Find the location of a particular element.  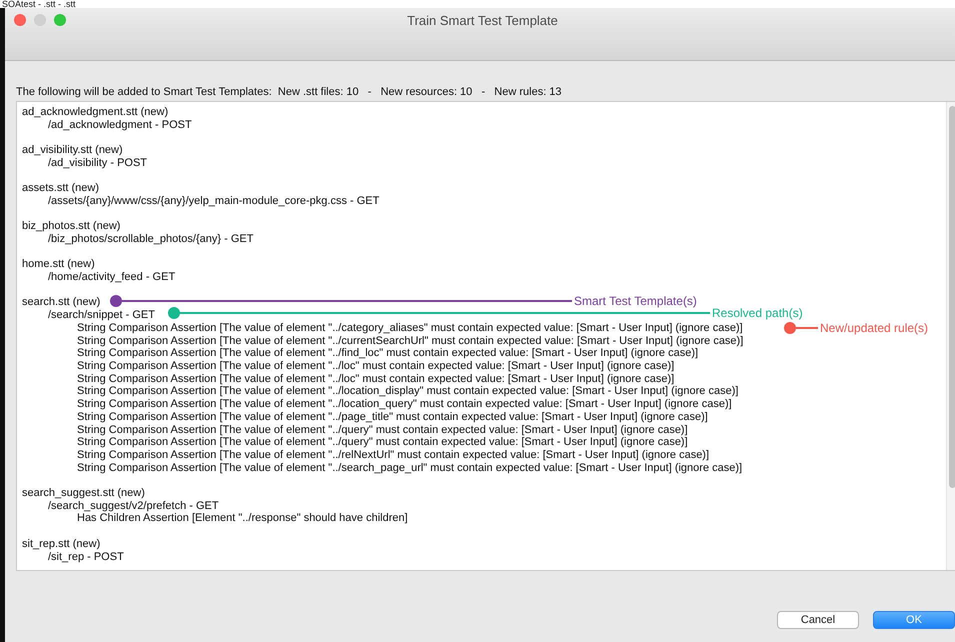

file-name: biz_photos.stt (new) is located at coordinates (71, 226).